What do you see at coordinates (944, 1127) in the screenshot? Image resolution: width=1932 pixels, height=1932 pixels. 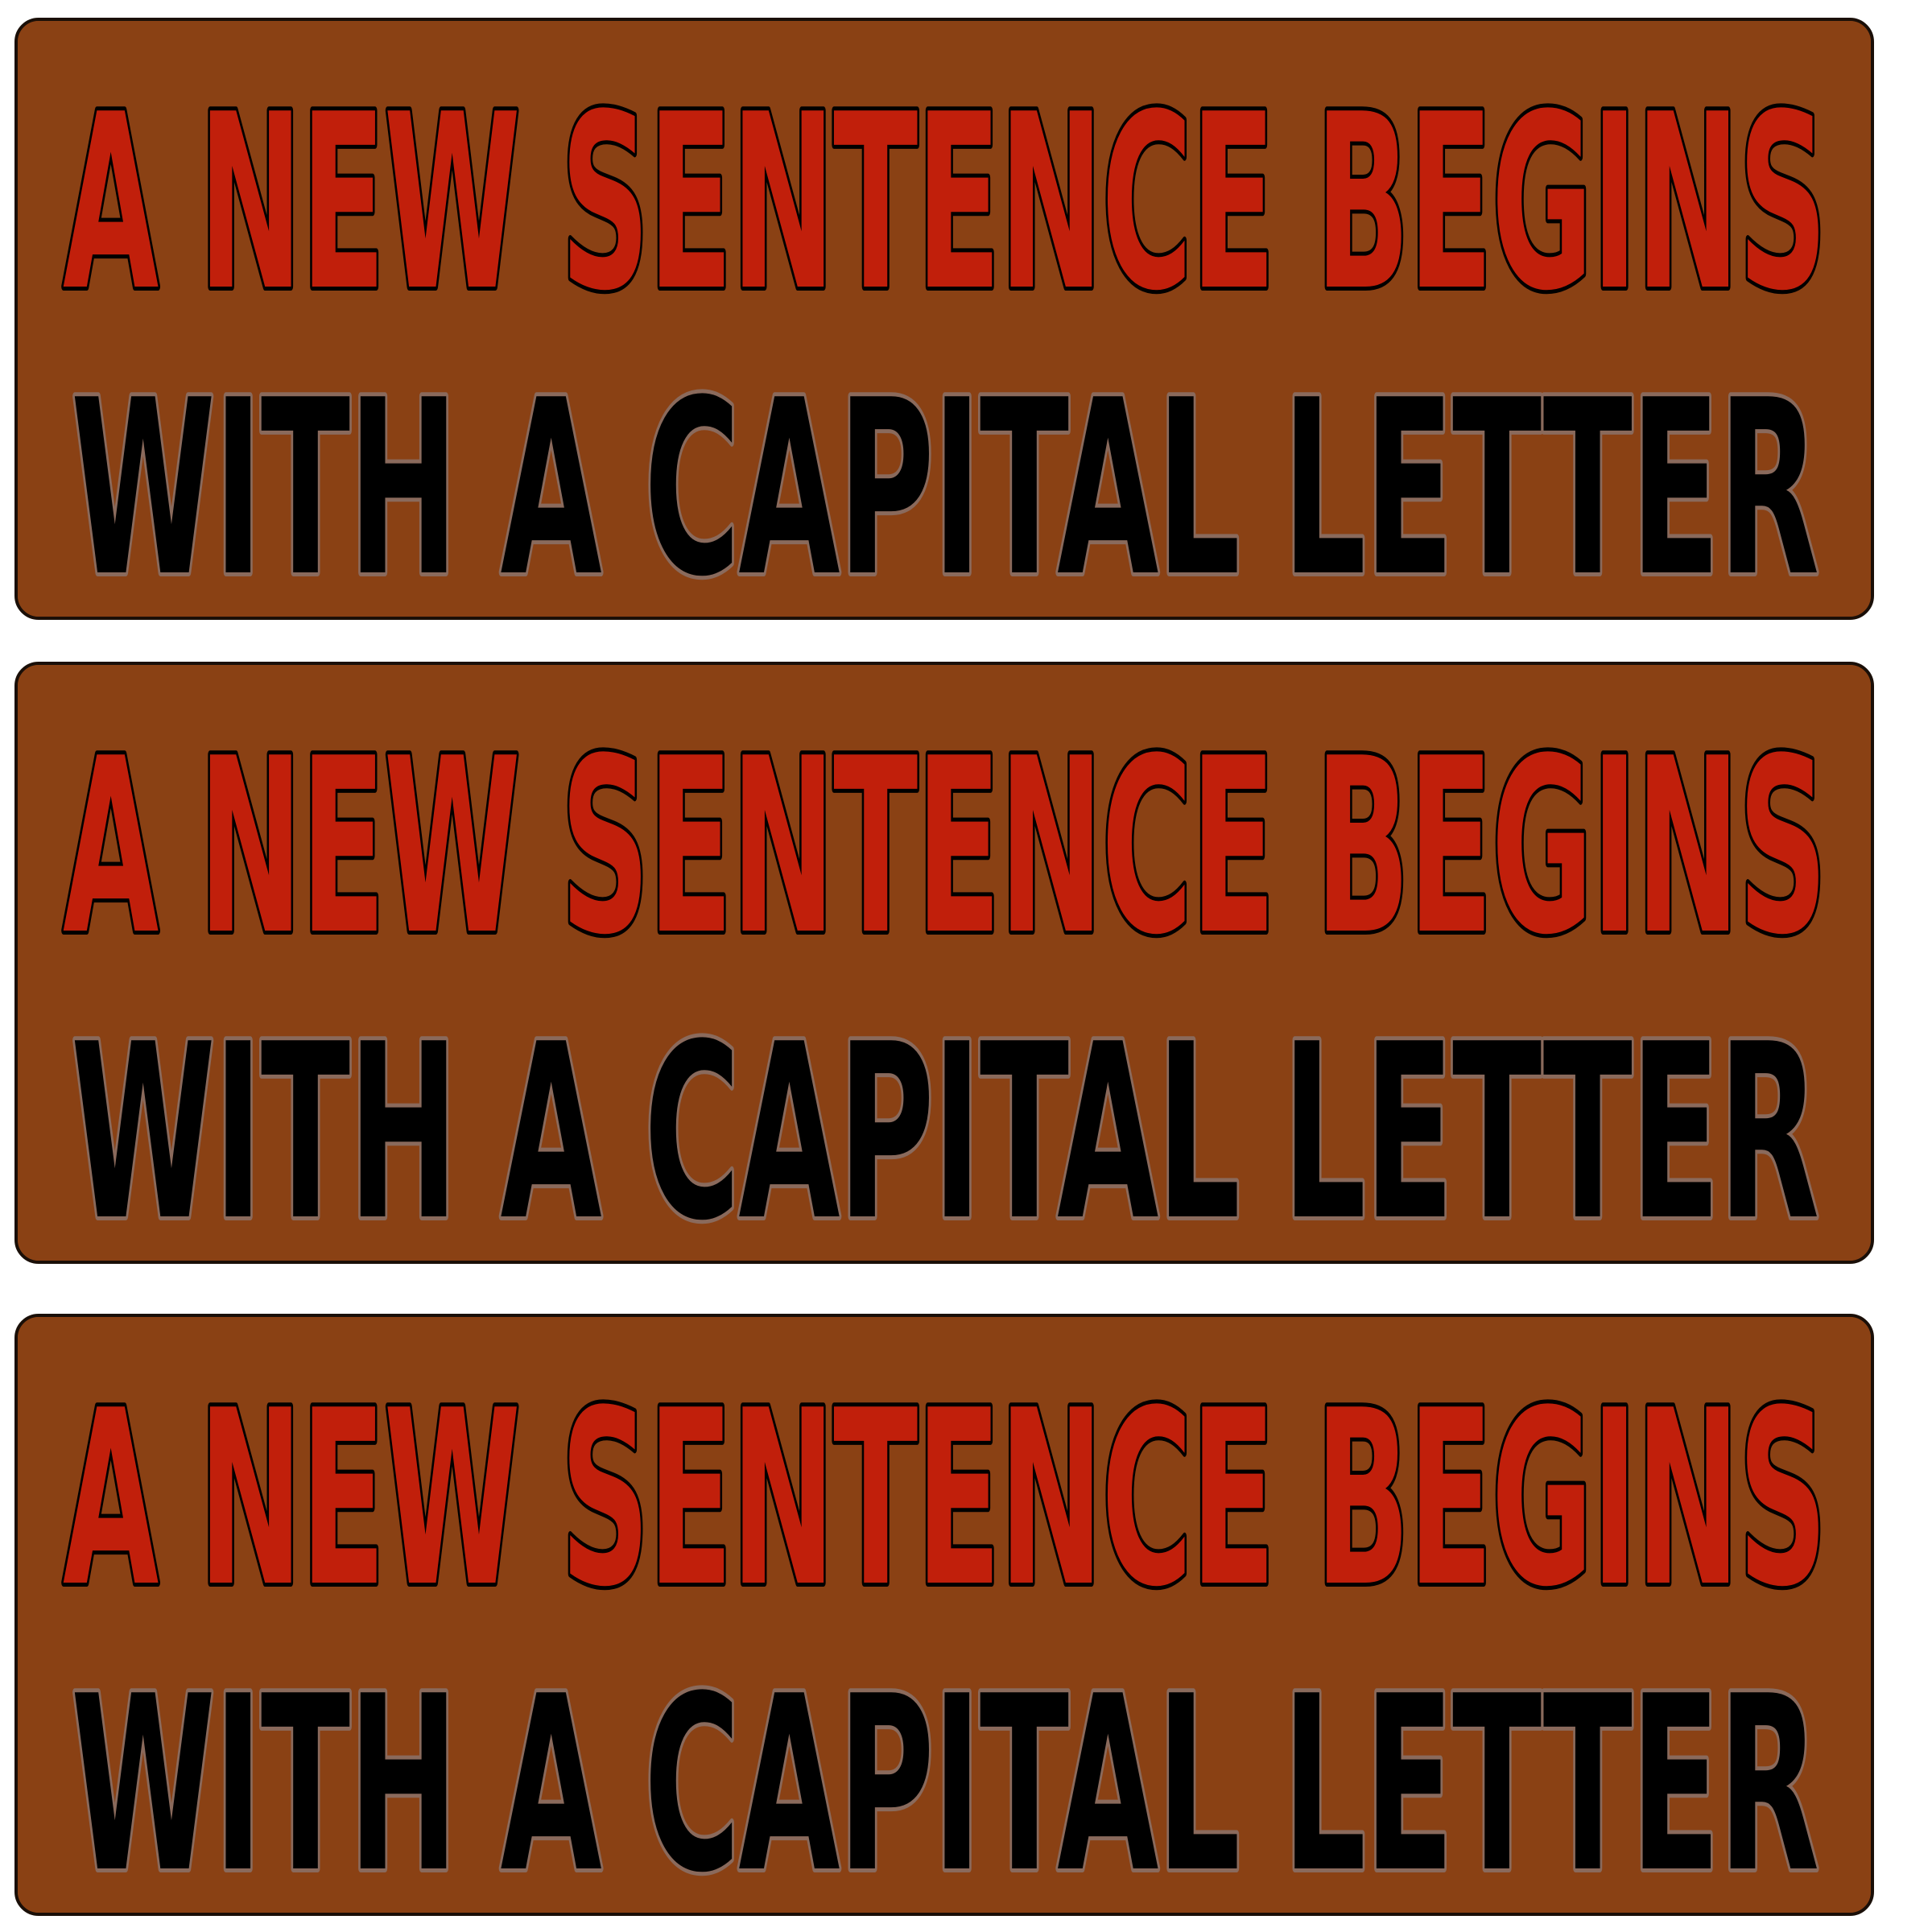 I see `sticker-2-line-2: WITH A CAPITAL LETTER` at bounding box center [944, 1127].